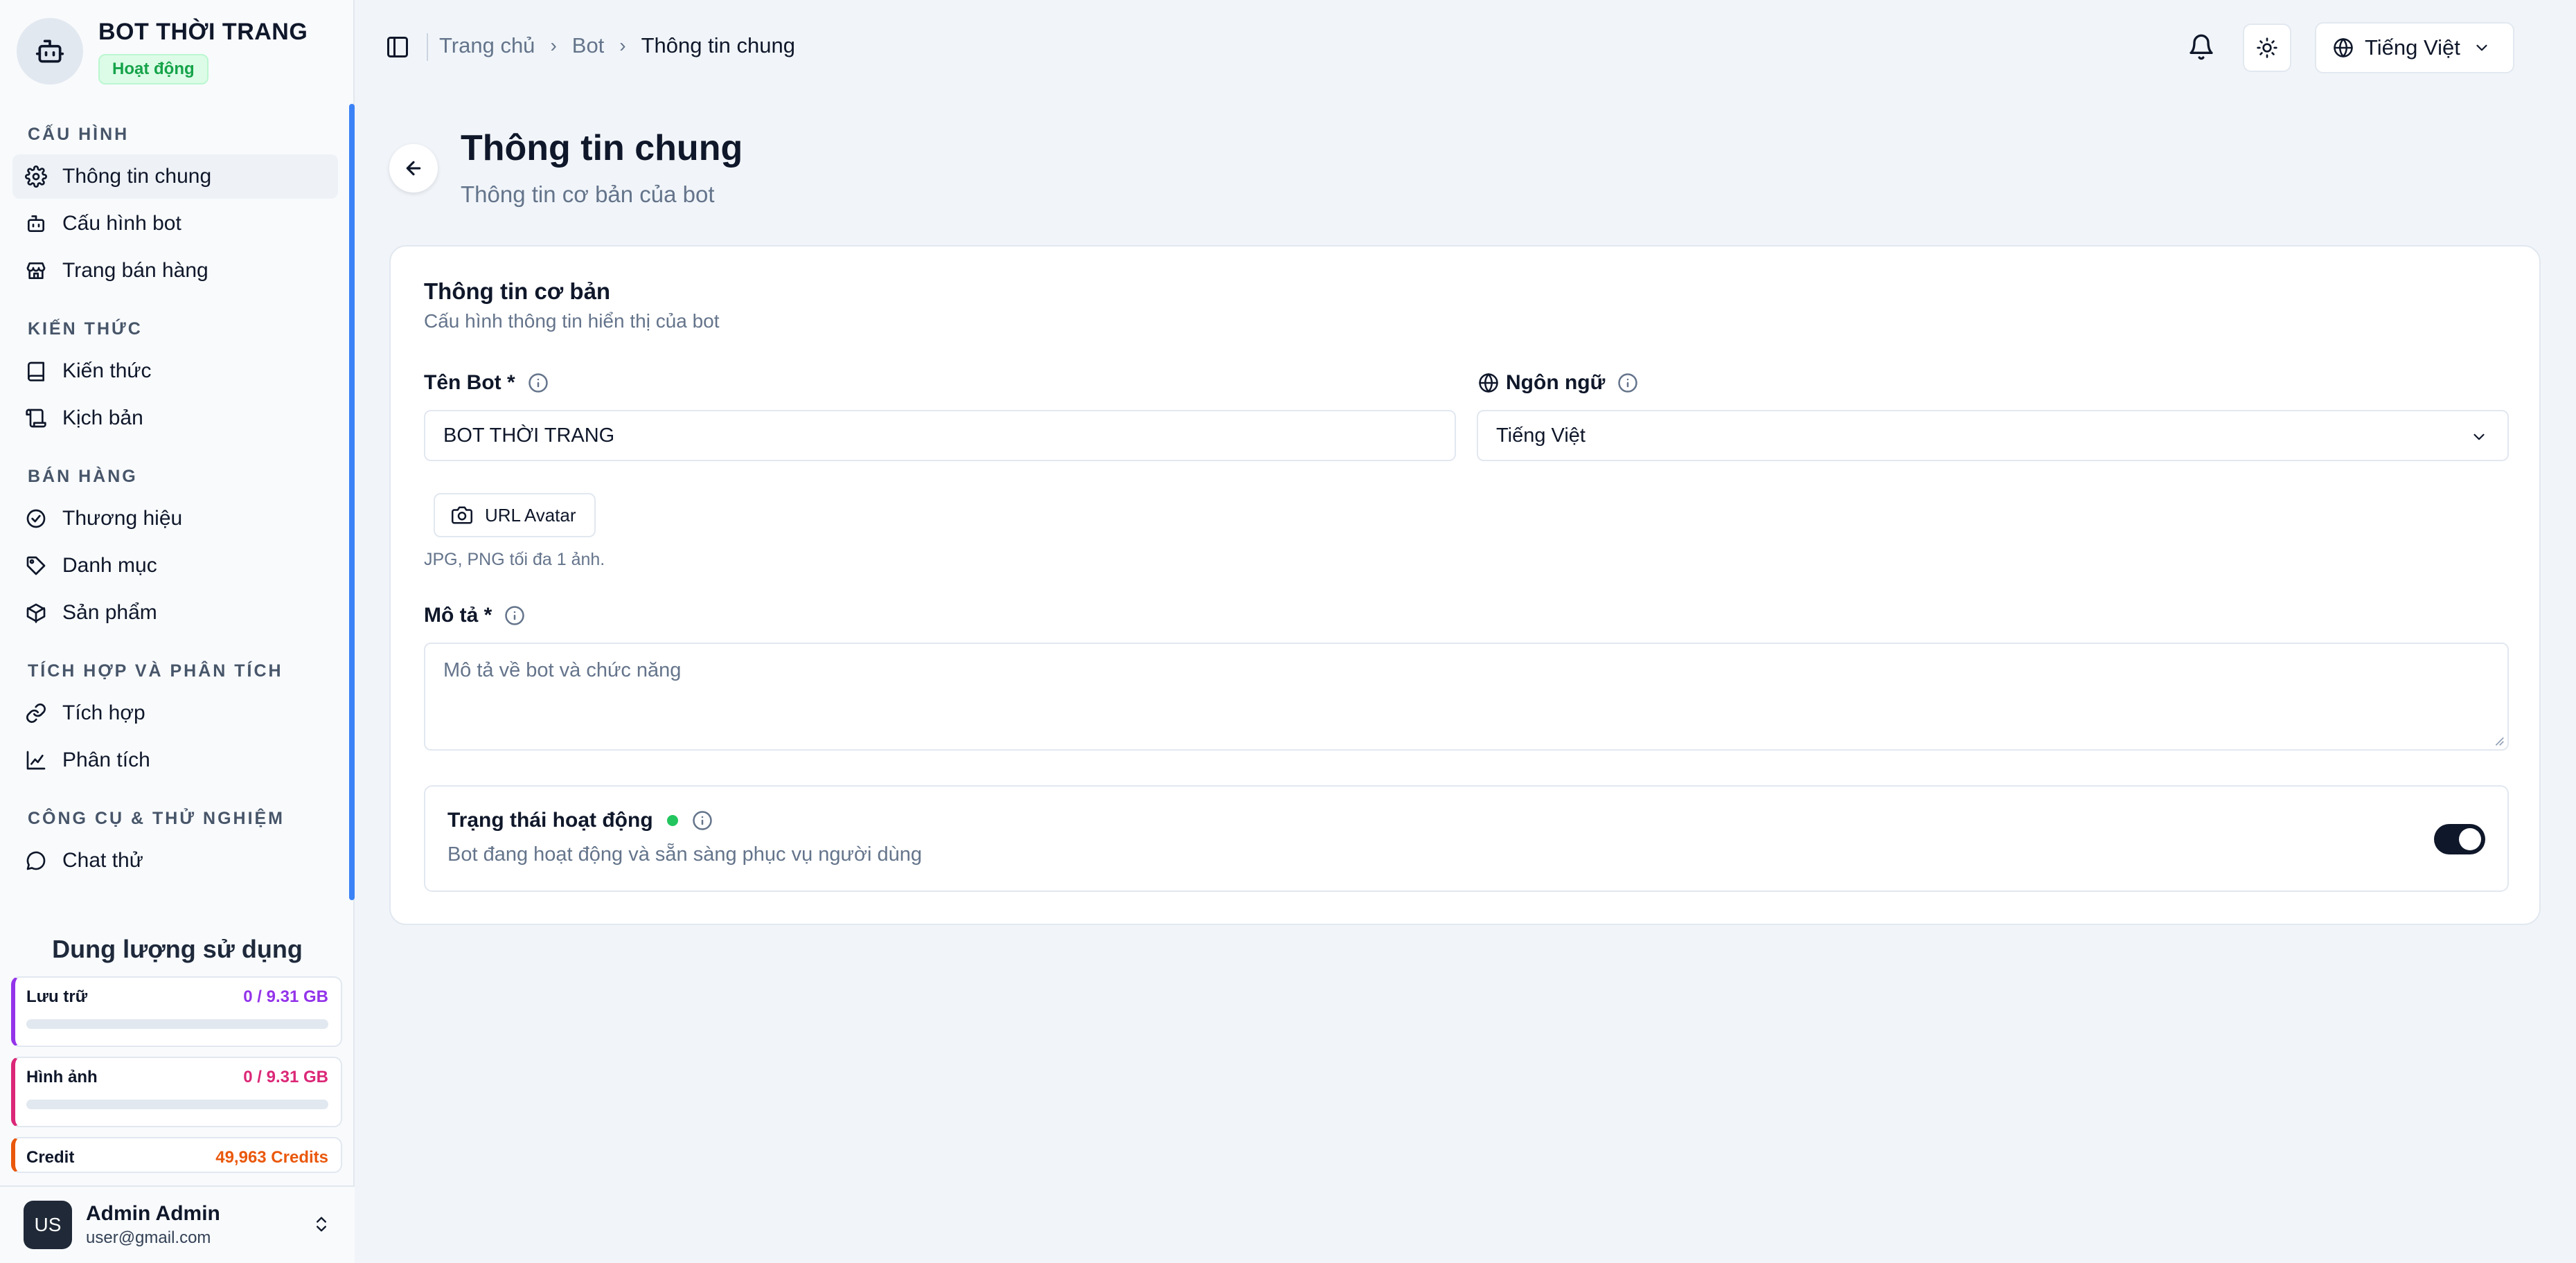 Image resolution: width=2576 pixels, height=1263 pixels. What do you see at coordinates (109, 612) in the screenshot?
I see `sidebar-item-label: Sản phẩm` at bounding box center [109, 612].